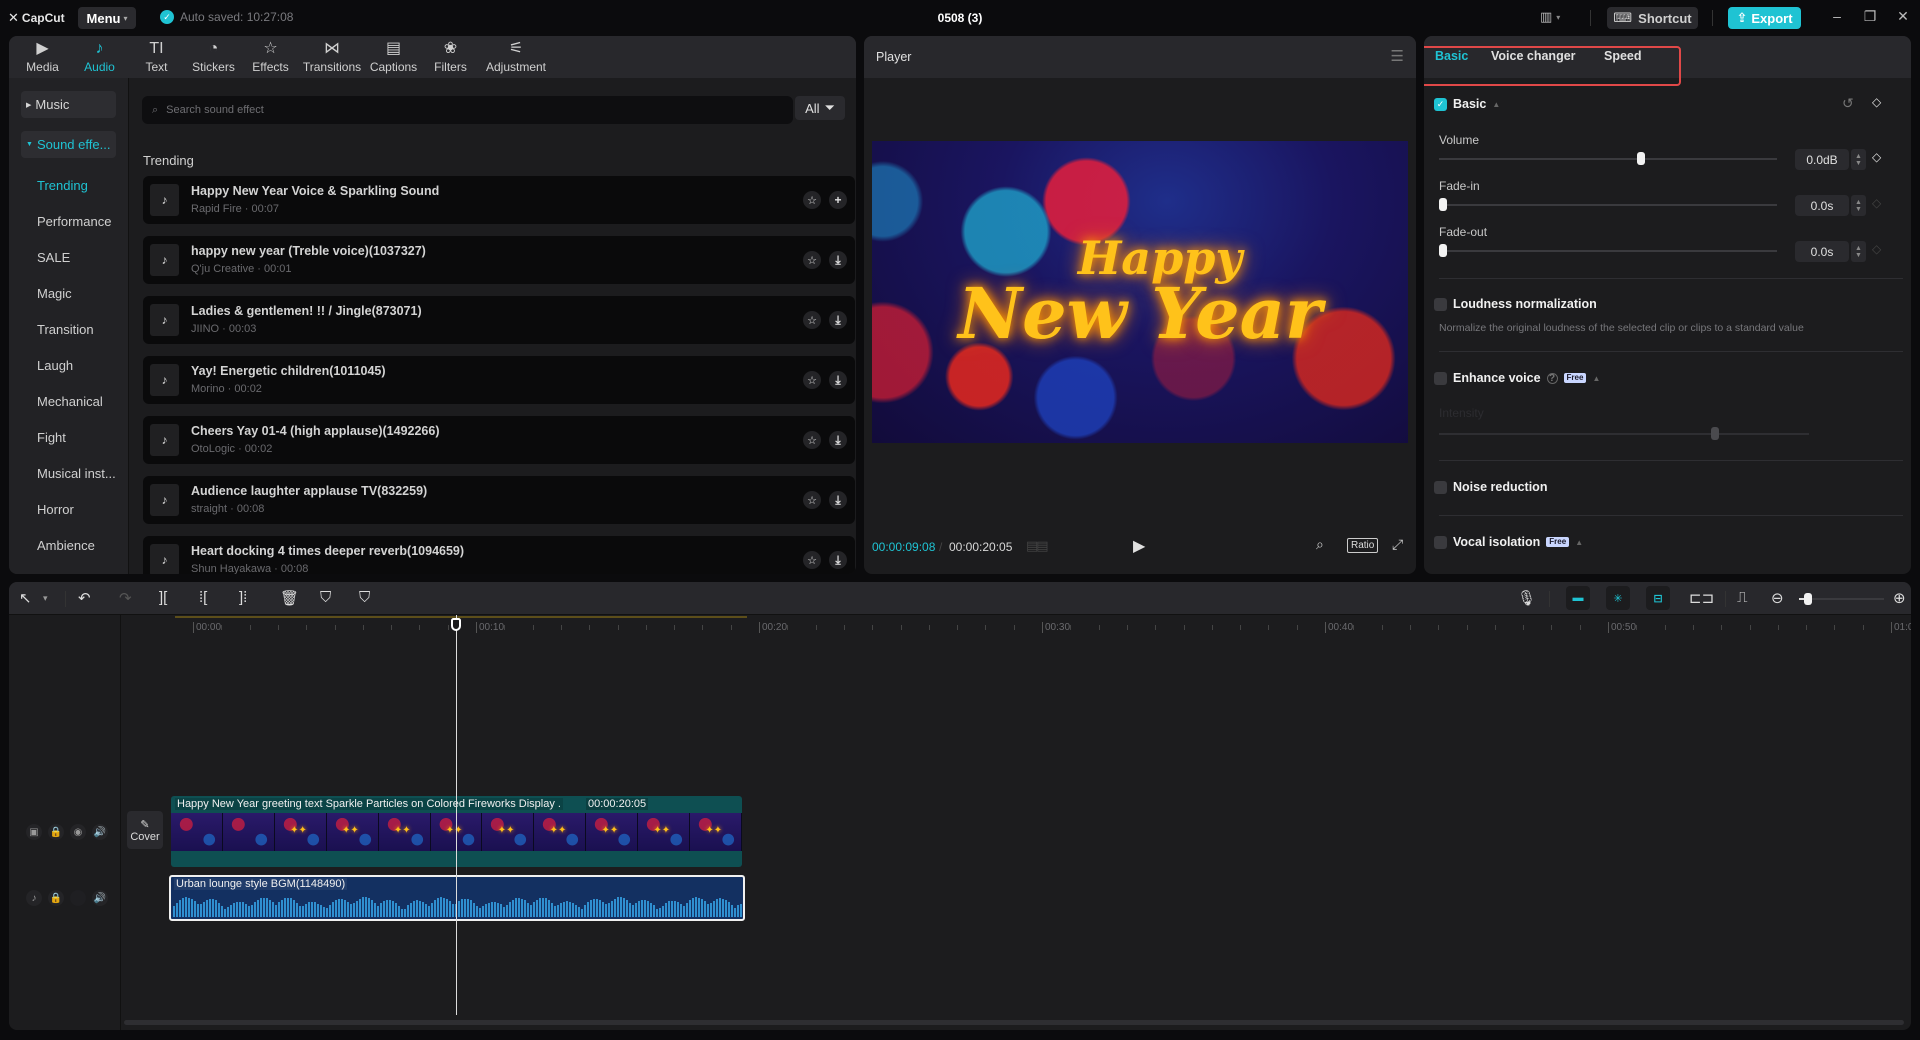 Image resolution: width=1920 pixels, height=1040 pixels. Describe the element at coordinates (1440, 304) in the screenshot. I see `checkbox-loudness` at that location.